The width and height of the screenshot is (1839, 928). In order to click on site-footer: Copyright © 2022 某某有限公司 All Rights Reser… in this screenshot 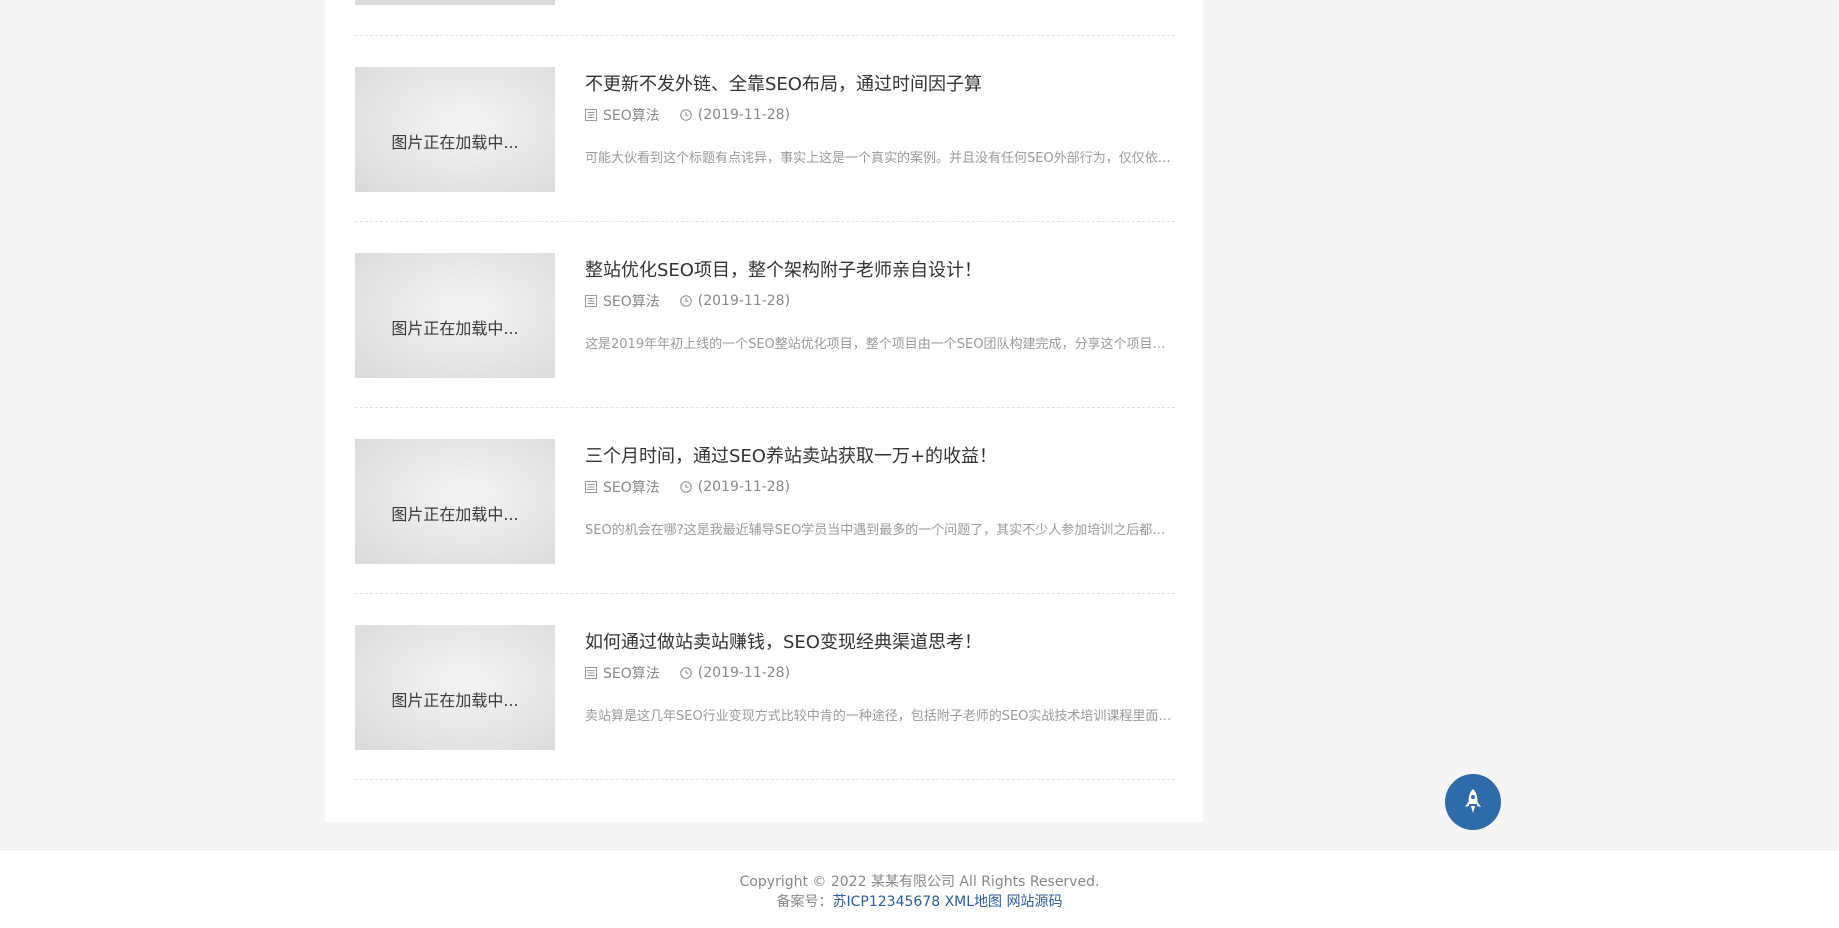, I will do `click(919, 889)`.